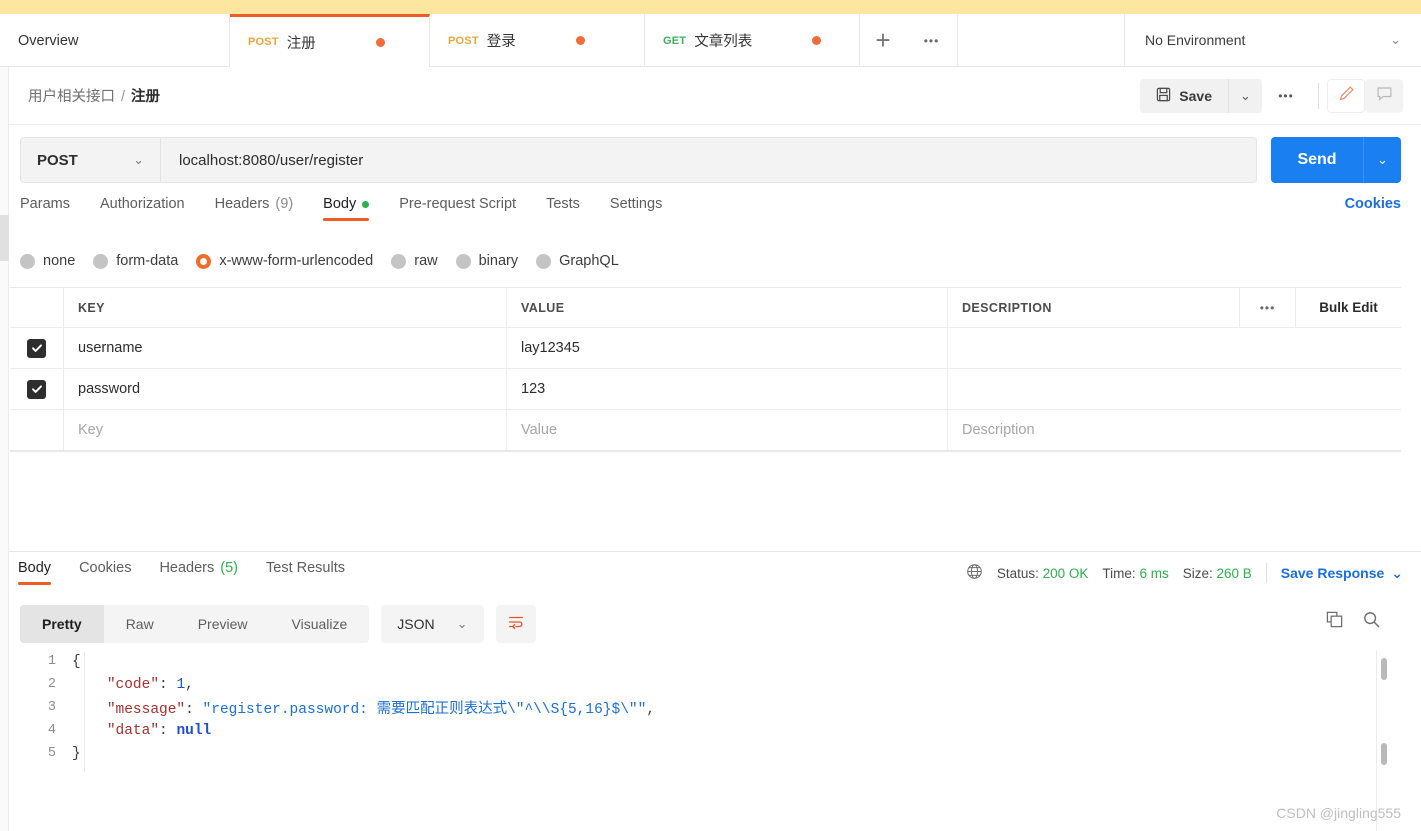 The width and height of the screenshot is (1421, 831). What do you see at coordinates (194, 730) in the screenshot?
I see `code-token: null` at bounding box center [194, 730].